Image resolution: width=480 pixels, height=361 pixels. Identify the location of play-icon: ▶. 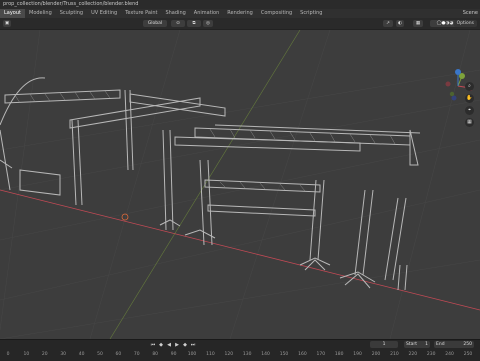
(177, 345).